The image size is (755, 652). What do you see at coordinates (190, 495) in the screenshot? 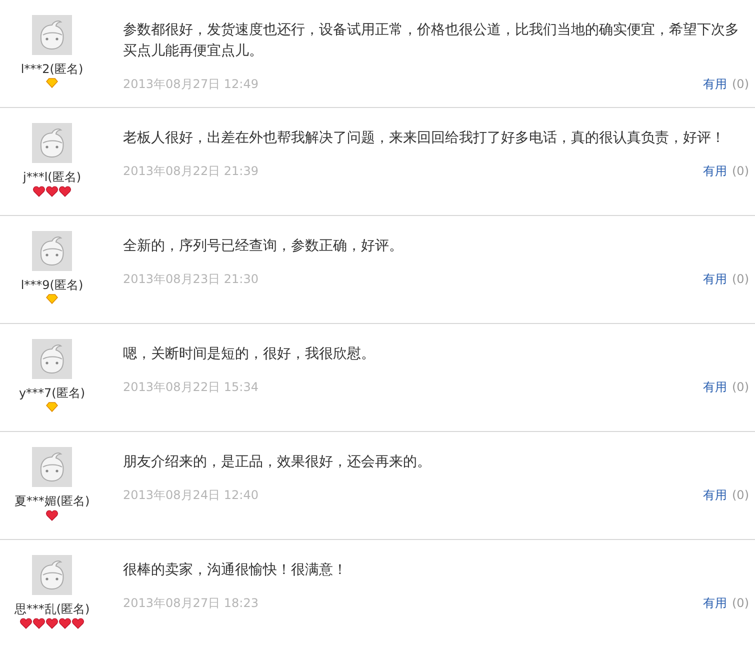
I see `review-date: 2013年08月24日 12:40` at bounding box center [190, 495].